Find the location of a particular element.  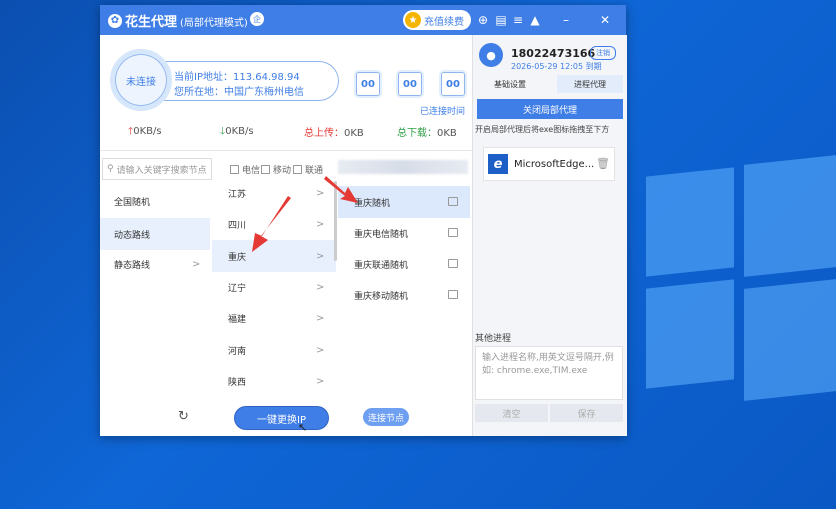

filter-label: 联通 is located at coordinates (314, 171).